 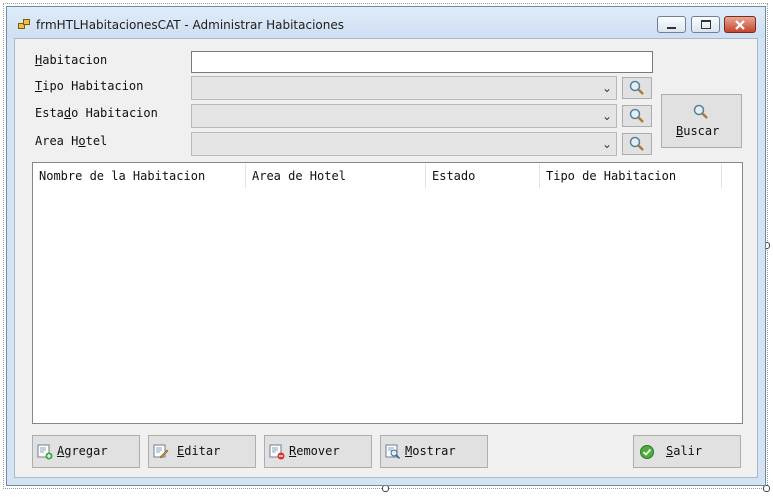 What do you see at coordinates (199, 451) in the screenshot?
I see `editar-label: Editar` at bounding box center [199, 451].